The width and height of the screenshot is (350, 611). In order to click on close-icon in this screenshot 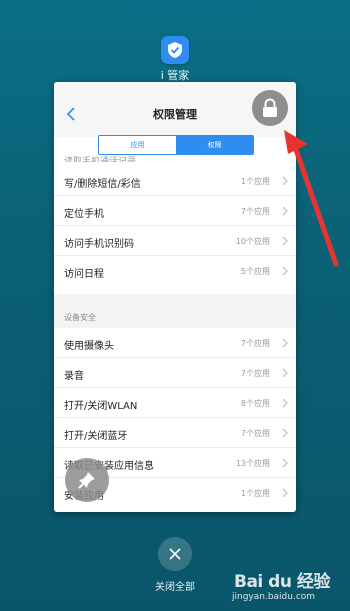, I will do `click(175, 554)`.